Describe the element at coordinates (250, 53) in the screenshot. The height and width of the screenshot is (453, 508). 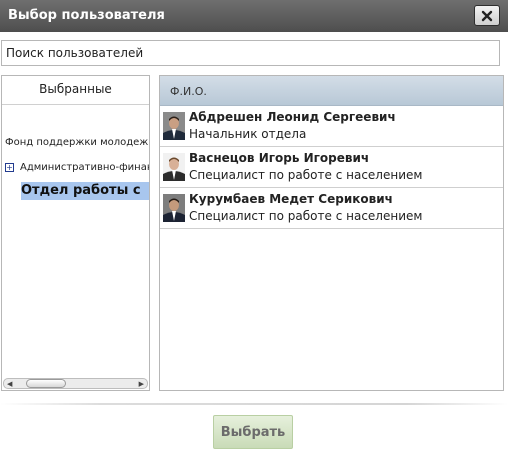
I see `search-input` at that location.